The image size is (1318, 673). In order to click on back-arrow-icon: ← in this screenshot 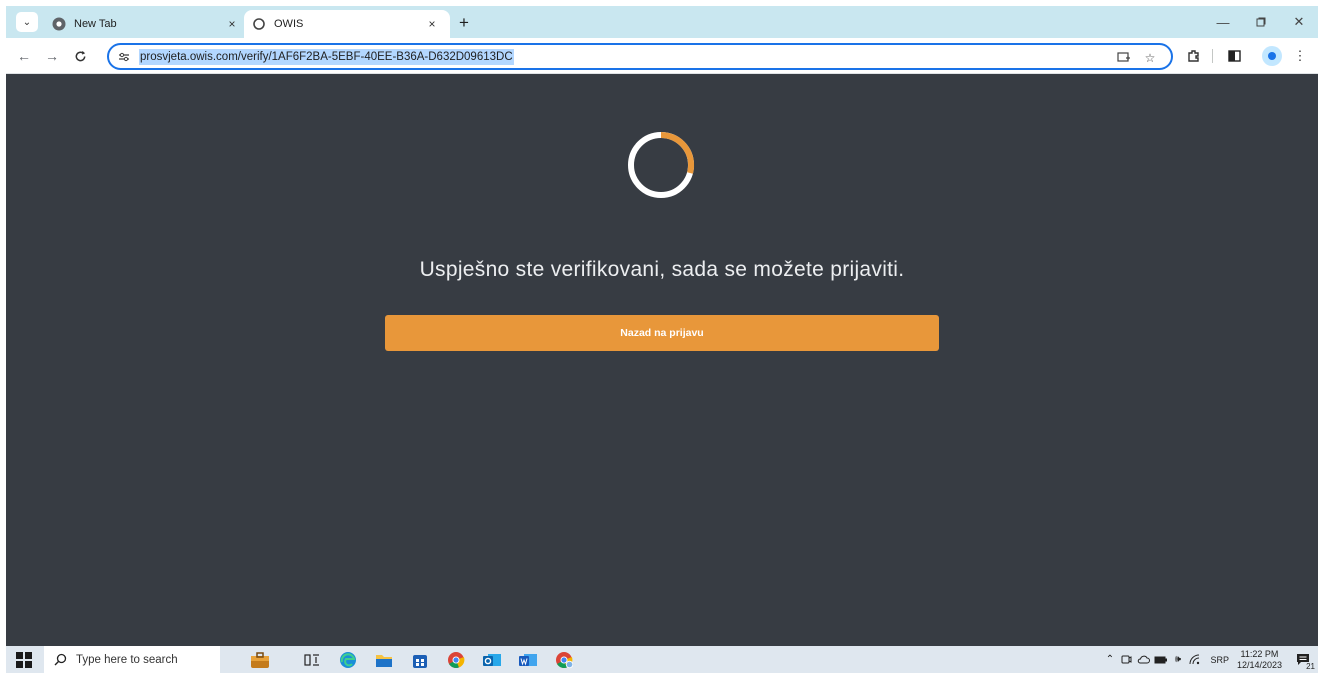, I will do `click(24, 56)`.